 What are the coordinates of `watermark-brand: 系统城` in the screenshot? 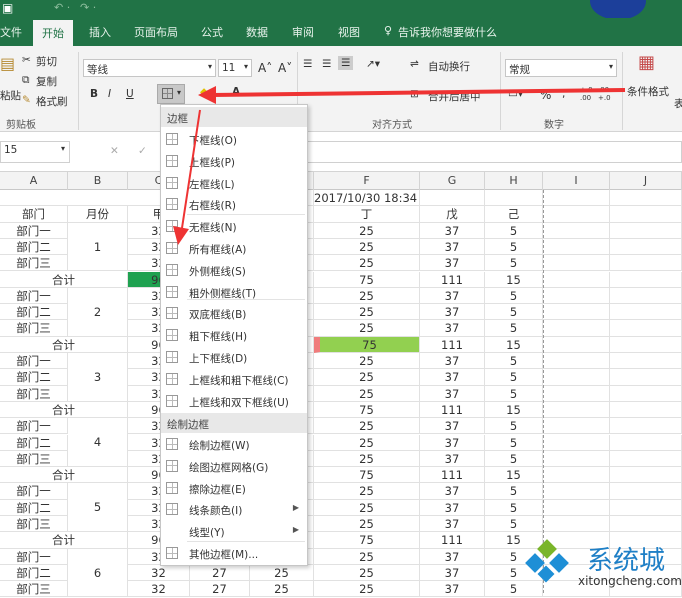 It's located at (626, 561).